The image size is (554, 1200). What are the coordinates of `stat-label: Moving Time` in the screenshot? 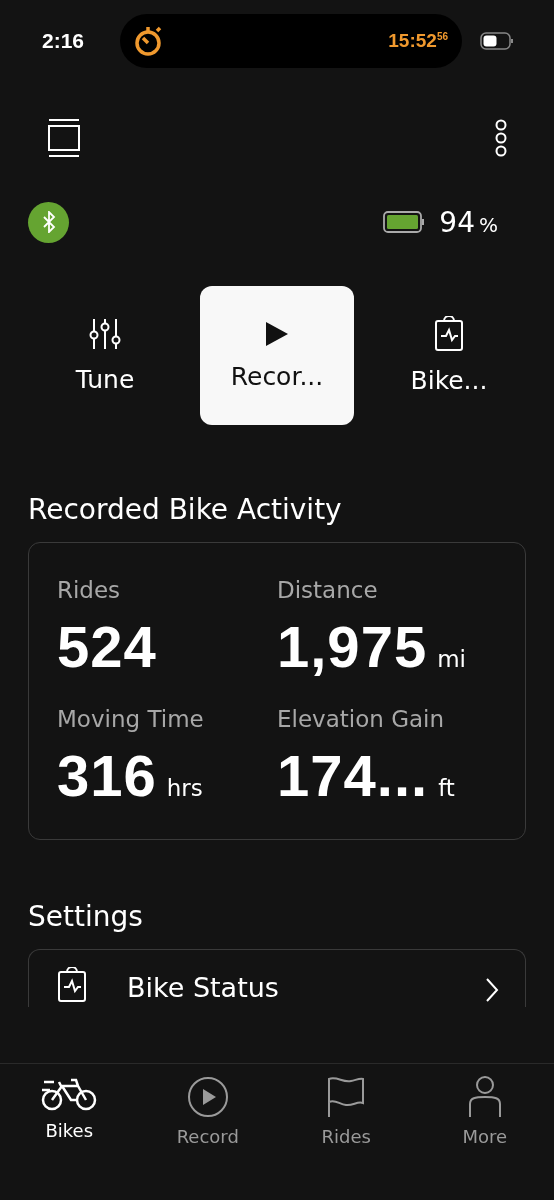 It's located at (131, 719).